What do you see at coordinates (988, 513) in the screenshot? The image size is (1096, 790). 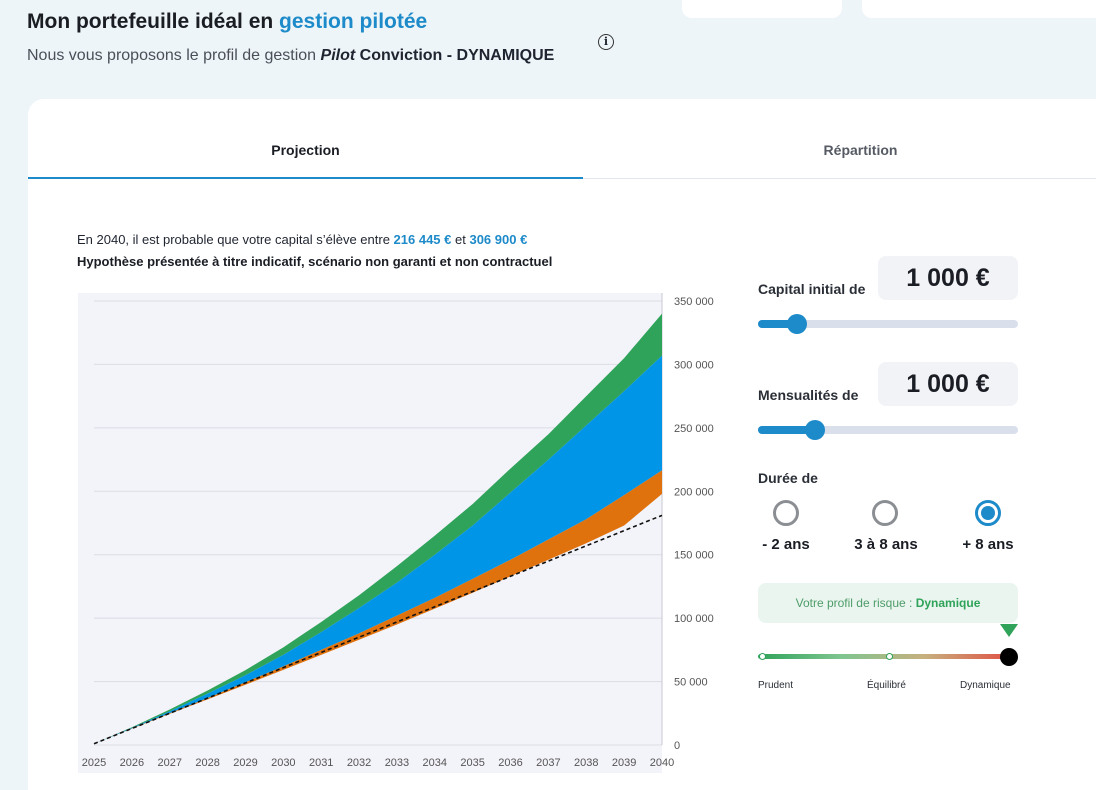 I see `duration-radio-long` at bounding box center [988, 513].